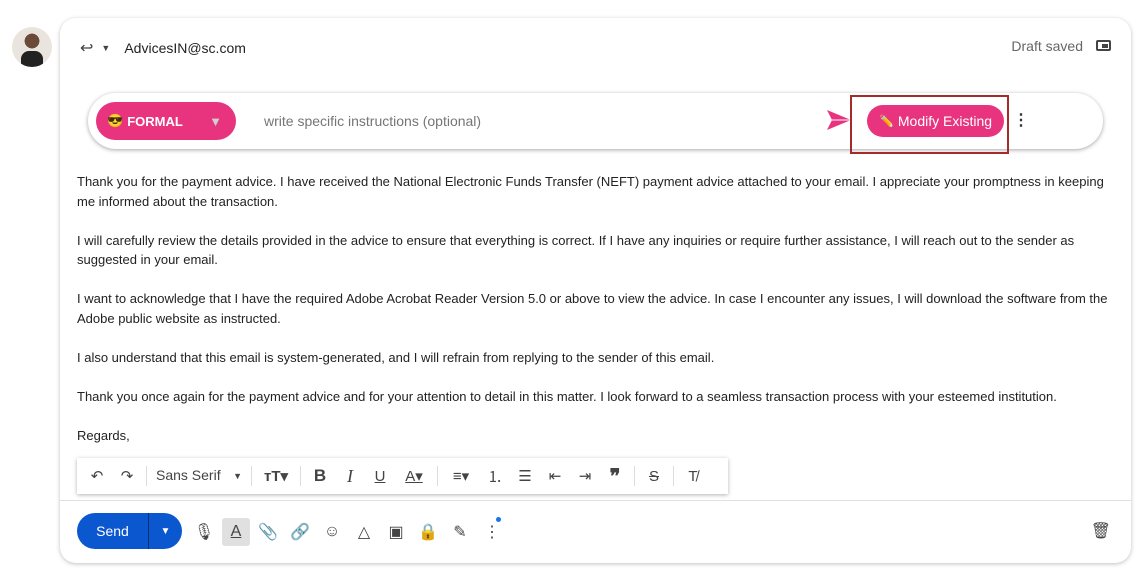 This screenshot has width=1135, height=577. What do you see at coordinates (839, 120) in the screenshot?
I see `send-arrow-icon` at bounding box center [839, 120].